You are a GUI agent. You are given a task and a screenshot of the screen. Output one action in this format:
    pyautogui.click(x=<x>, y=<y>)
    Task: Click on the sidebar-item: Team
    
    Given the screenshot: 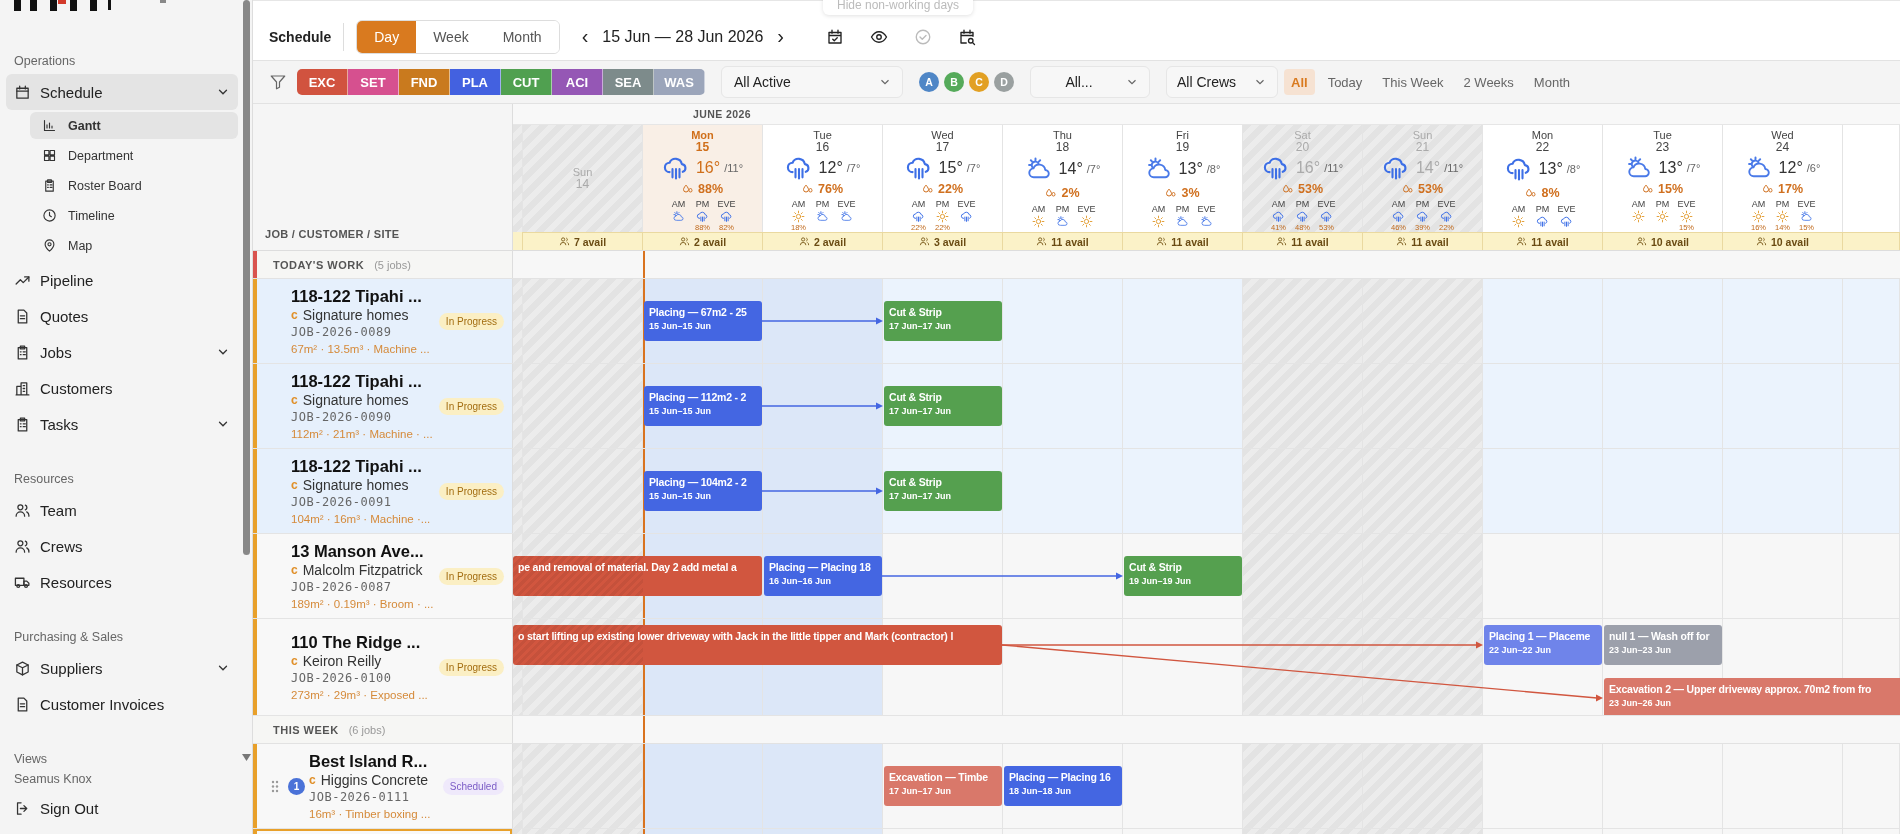 What is the action you would take?
    pyautogui.click(x=122, y=510)
    